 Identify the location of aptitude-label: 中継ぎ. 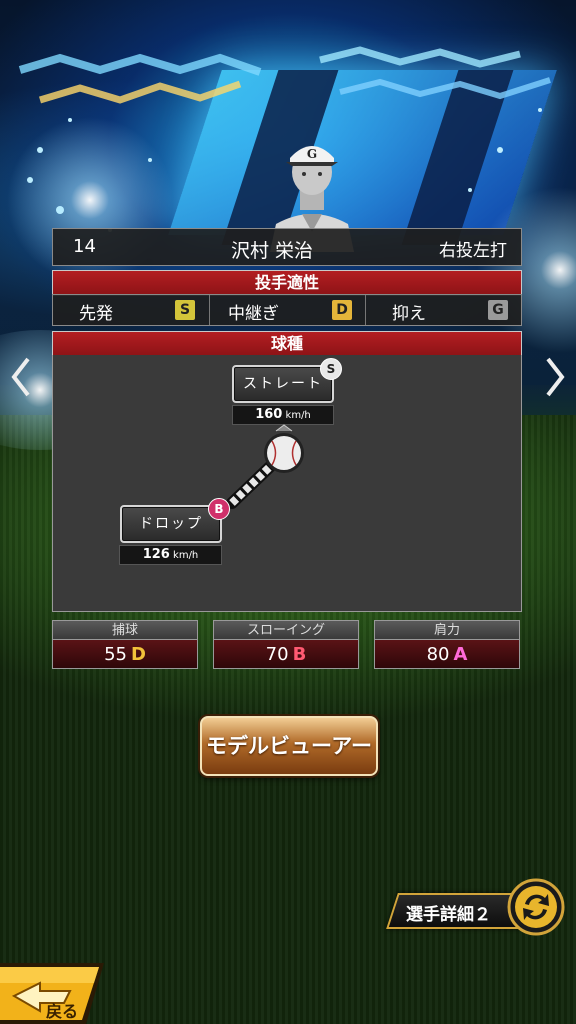
(253, 314).